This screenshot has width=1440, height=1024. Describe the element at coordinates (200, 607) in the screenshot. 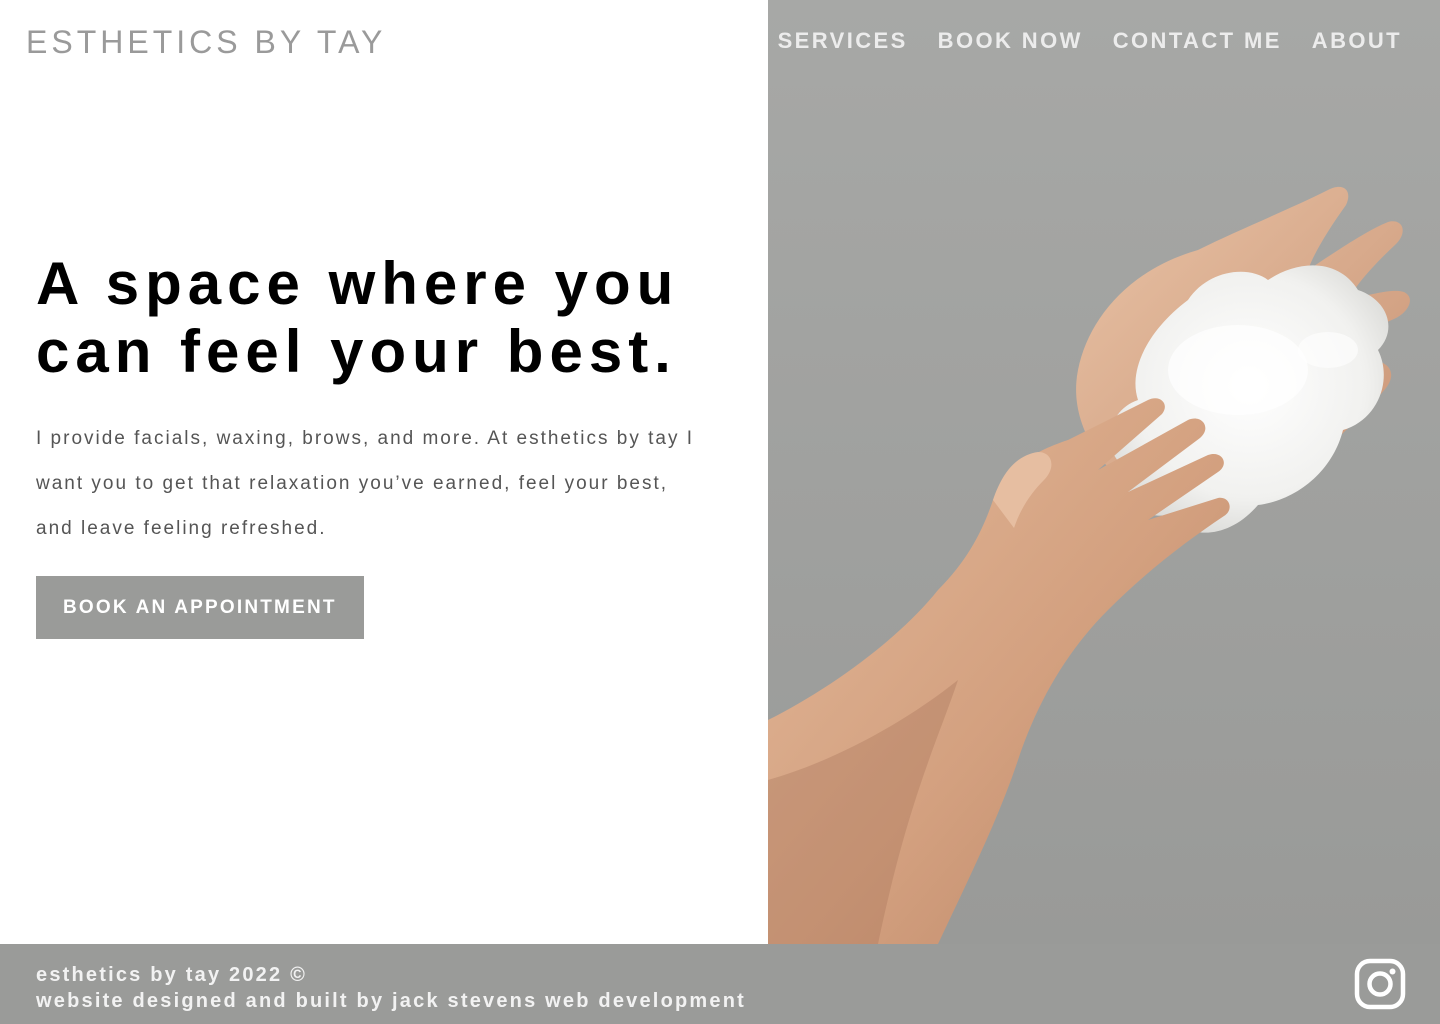

I see `book-appointment-button: BOOK AN APPOINTMENT` at that location.